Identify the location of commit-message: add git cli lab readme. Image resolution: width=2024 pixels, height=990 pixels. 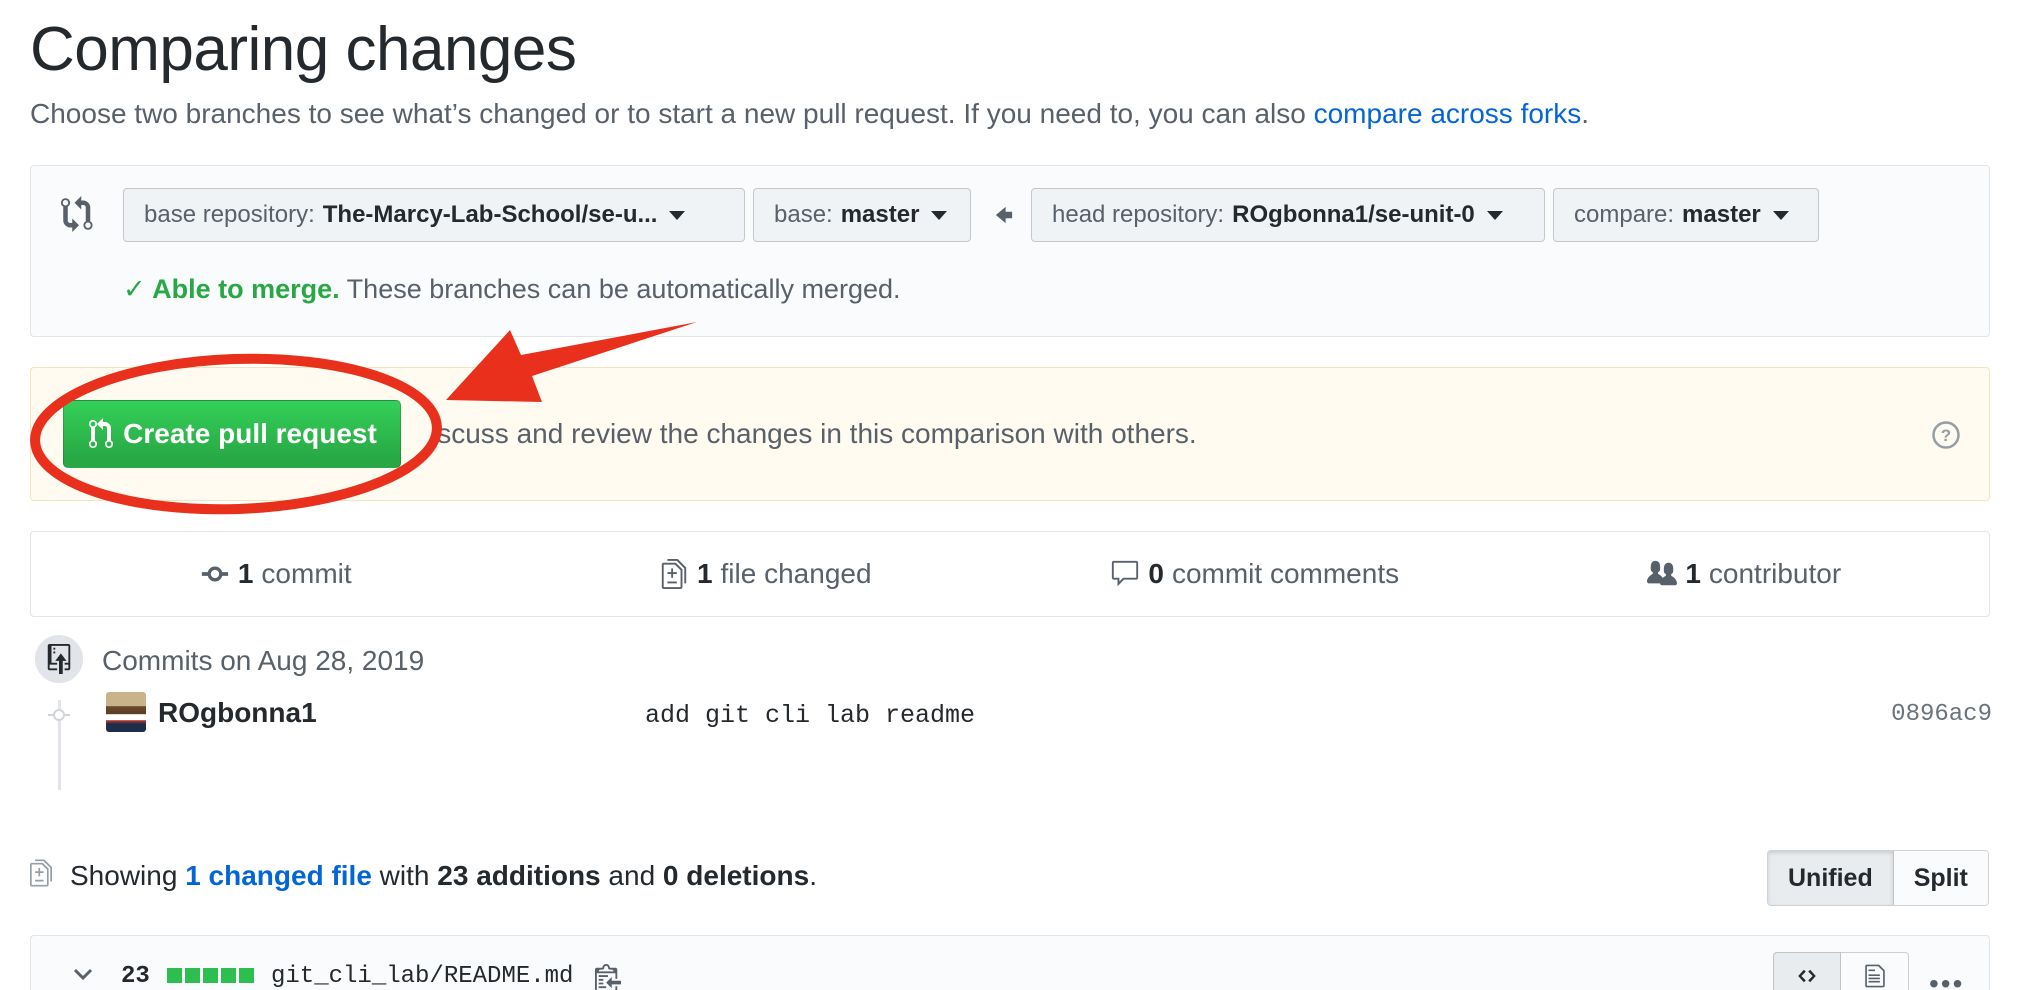
(810, 715).